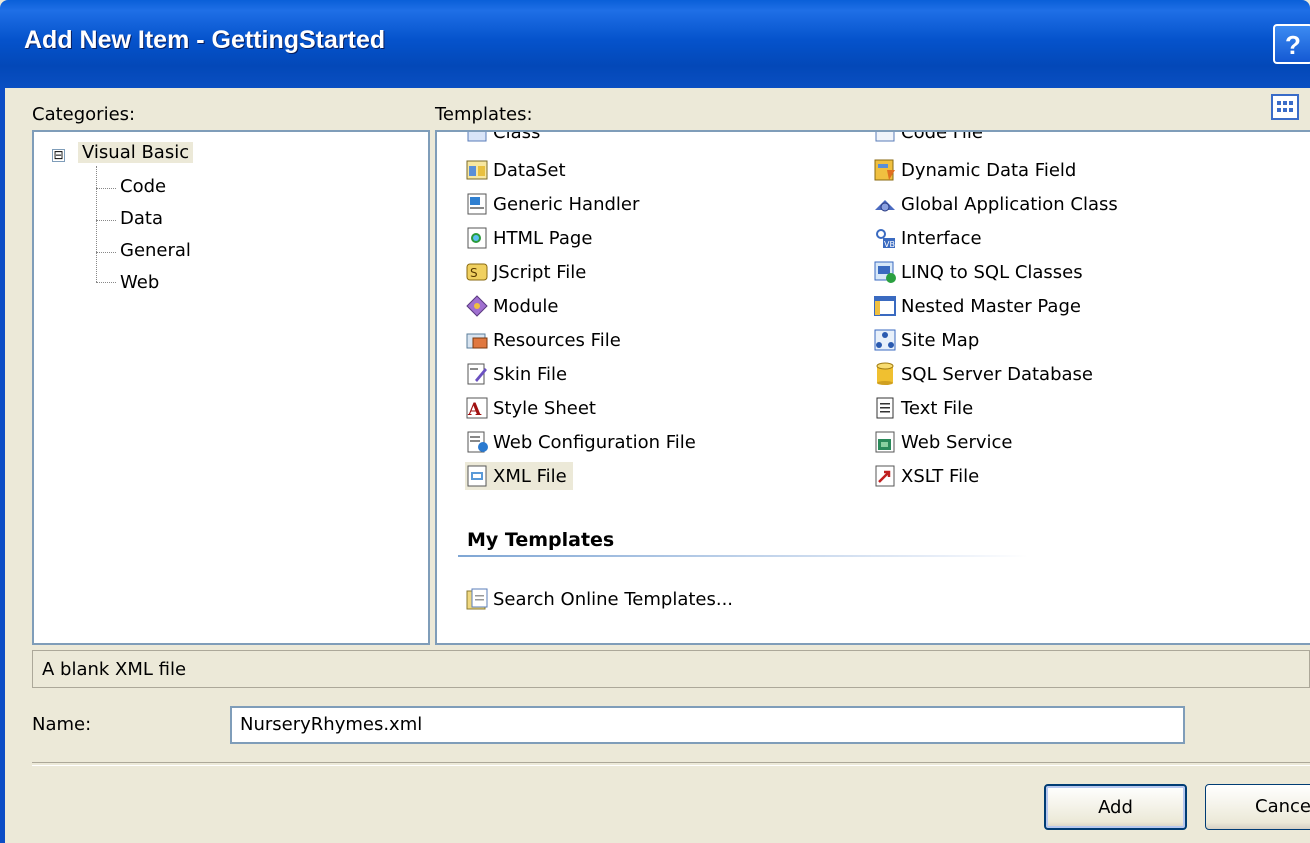  What do you see at coordinates (155, 250) in the screenshot?
I see `tree-node-general: General` at bounding box center [155, 250].